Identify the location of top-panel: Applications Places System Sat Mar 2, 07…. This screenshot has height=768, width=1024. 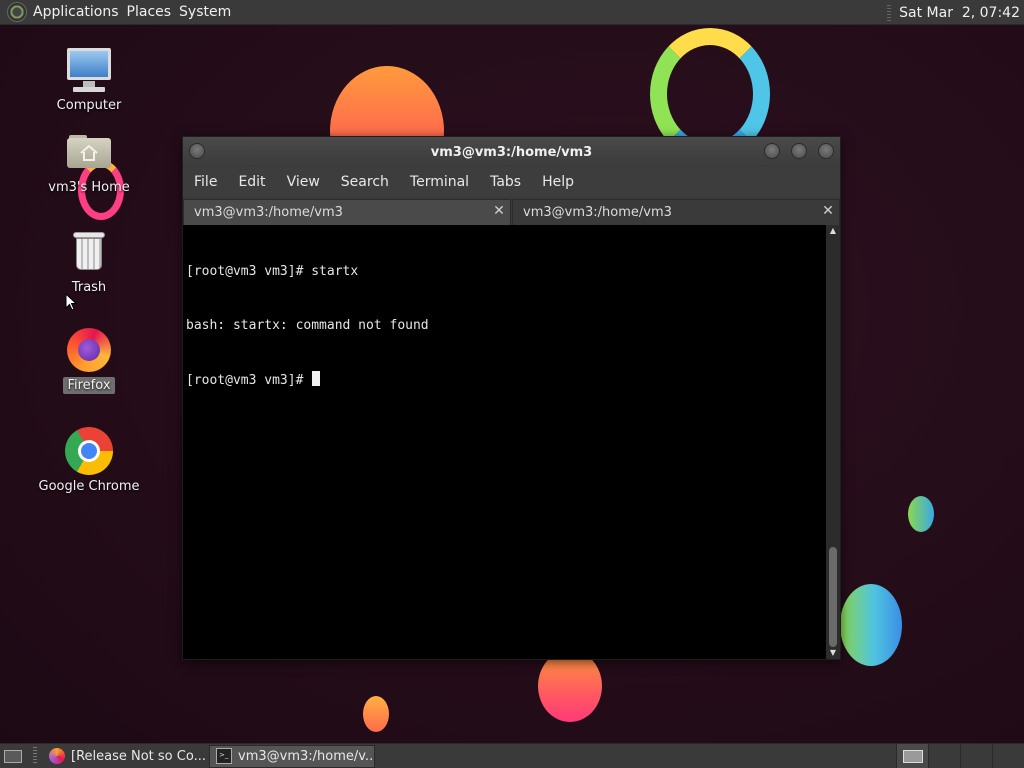
(512, 12).